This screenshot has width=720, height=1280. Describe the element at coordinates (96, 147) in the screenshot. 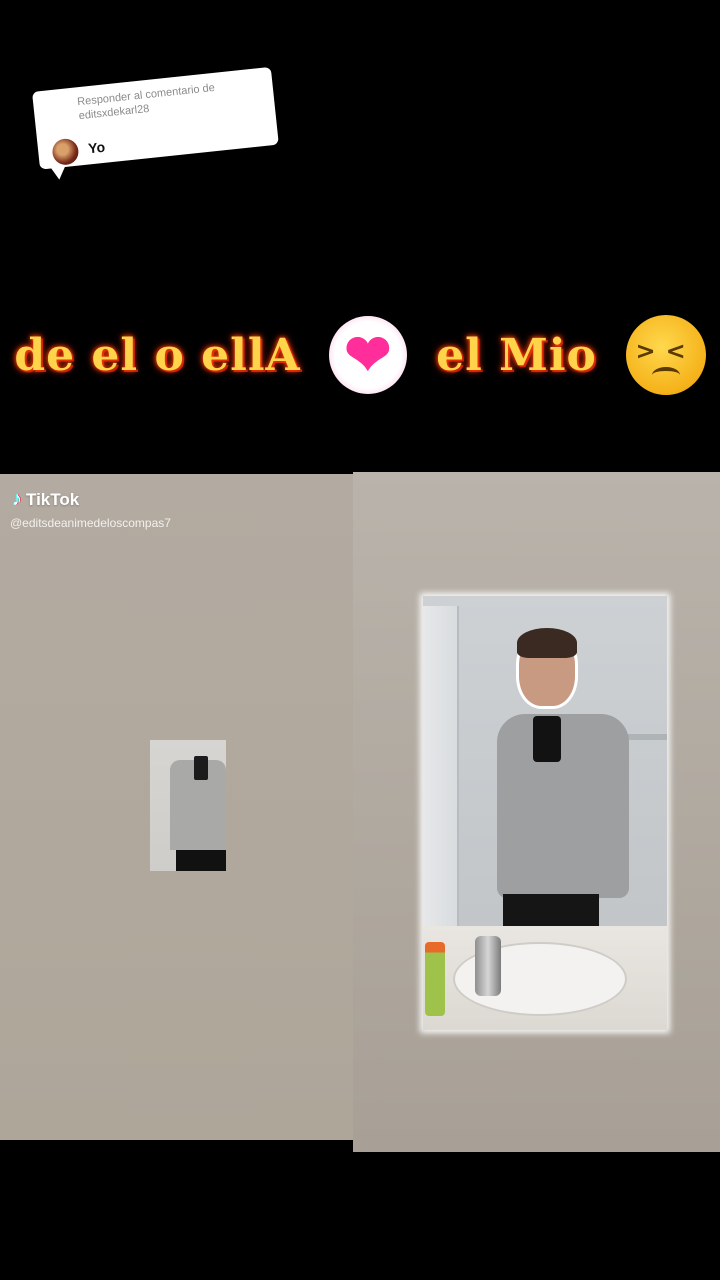

I see `reply-comment-text: Yo` at that location.